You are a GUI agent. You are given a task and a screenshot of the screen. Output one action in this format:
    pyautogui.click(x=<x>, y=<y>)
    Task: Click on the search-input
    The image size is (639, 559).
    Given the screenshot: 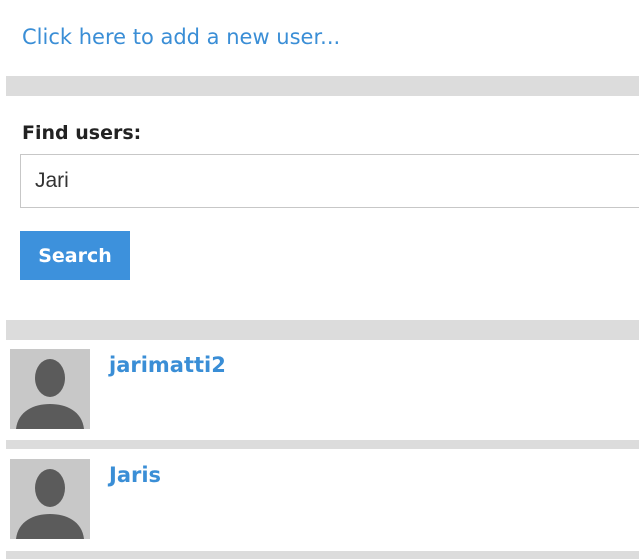 What is the action you would take?
    pyautogui.click(x=329, y=181)
    